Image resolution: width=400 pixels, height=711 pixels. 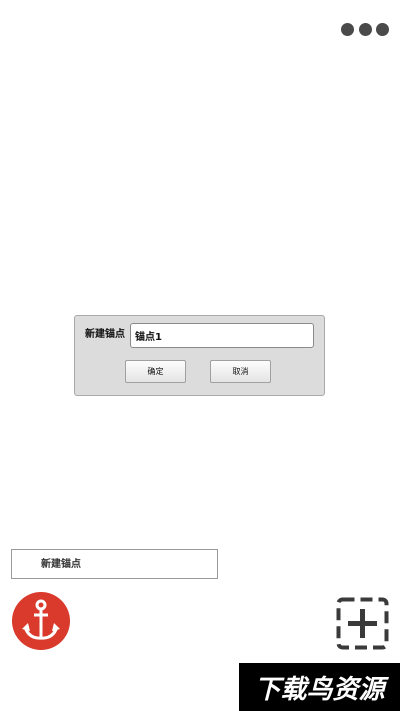 I want to click on watermark-text: 下载鸟资源, so click(x=319, y=689).